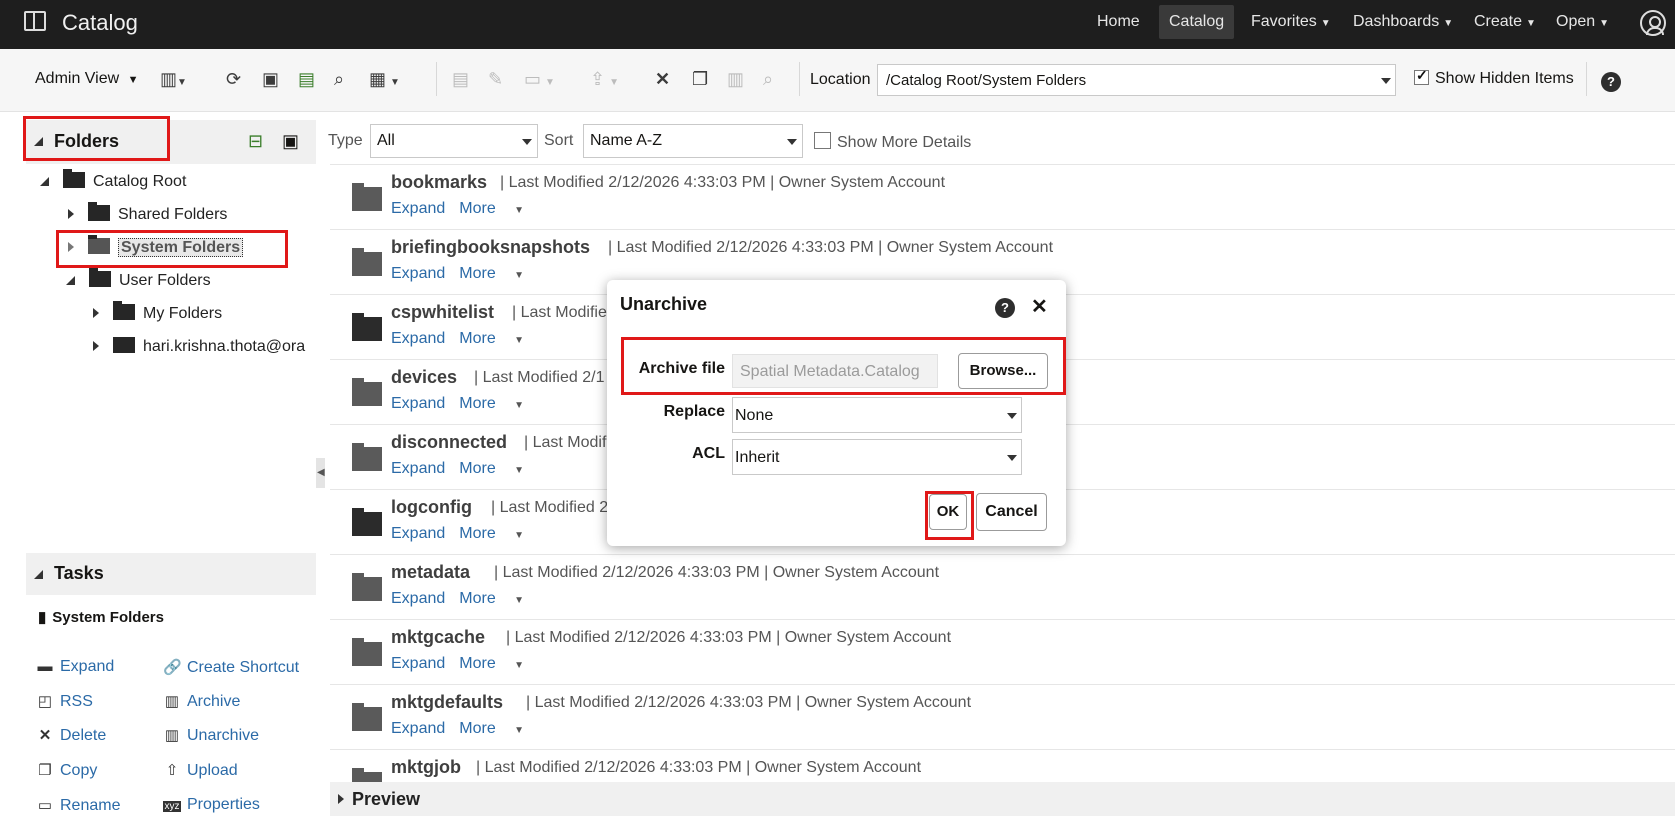 This screenshot has height=826, width=1675. What do you see at coordinates (438, 637) in the screenshot?
I see `item-name: mktgcache` at bounding box center [438, 637].